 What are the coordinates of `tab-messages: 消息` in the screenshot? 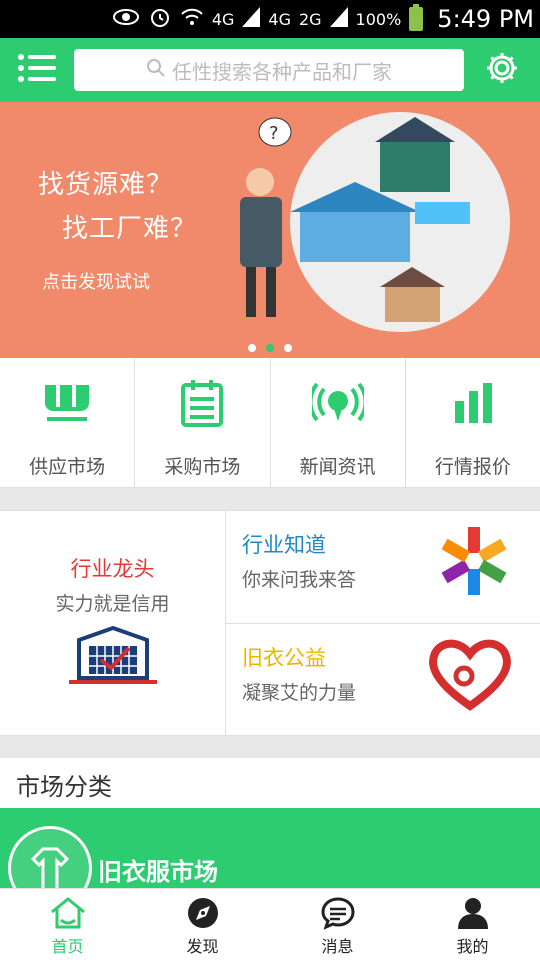 It's located at (337, 924).